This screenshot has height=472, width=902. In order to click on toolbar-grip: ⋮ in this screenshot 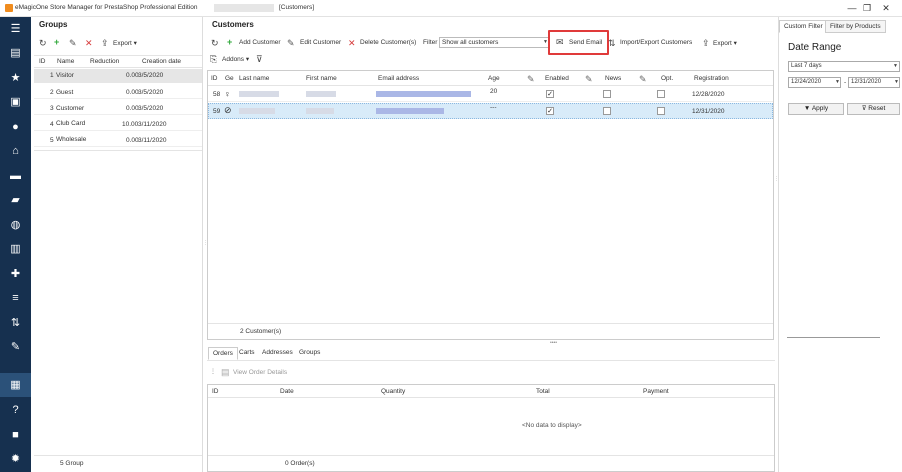, I will do `click(213, 372)`.